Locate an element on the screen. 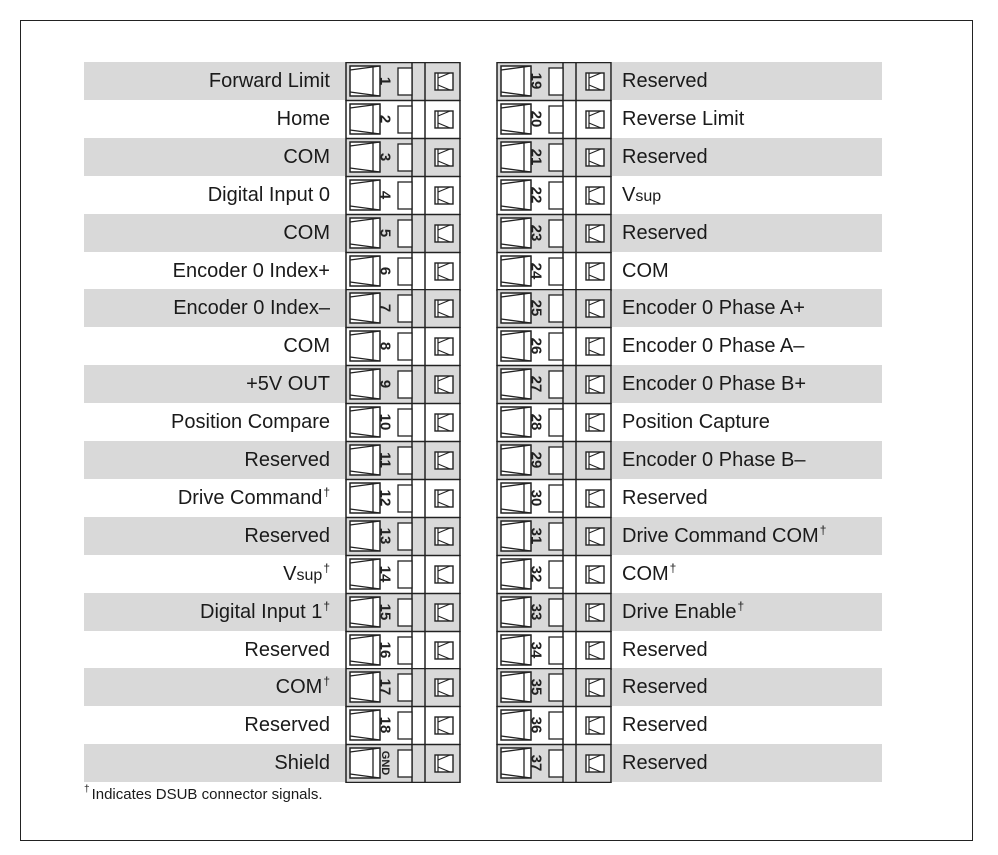 This screenshot has height=855, width=998. terminal-block: 22 is located at coordinates (554, 195).